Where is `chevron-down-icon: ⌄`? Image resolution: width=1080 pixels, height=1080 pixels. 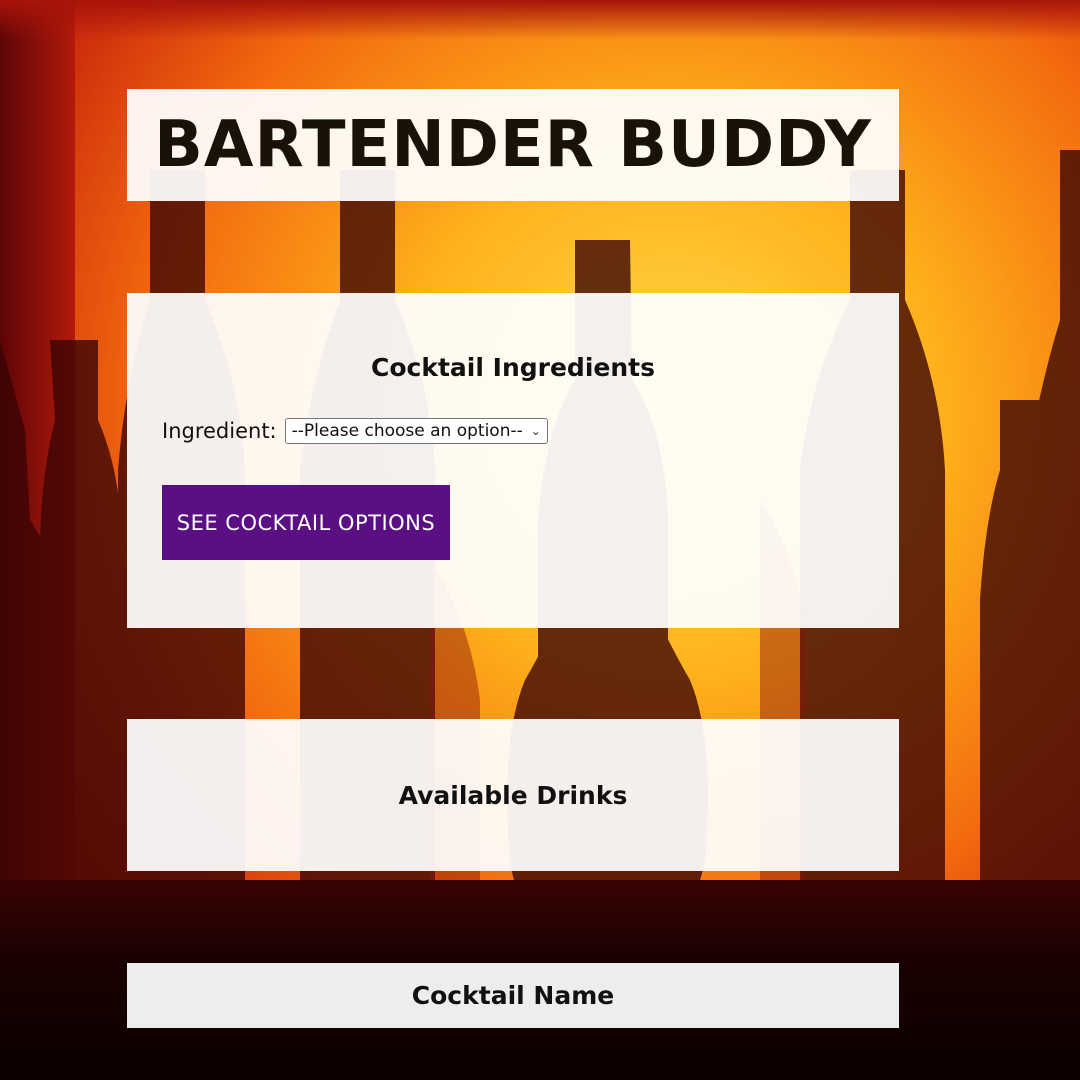
chevron-down-icon: ⌄ is located at coordinates (535, 431).